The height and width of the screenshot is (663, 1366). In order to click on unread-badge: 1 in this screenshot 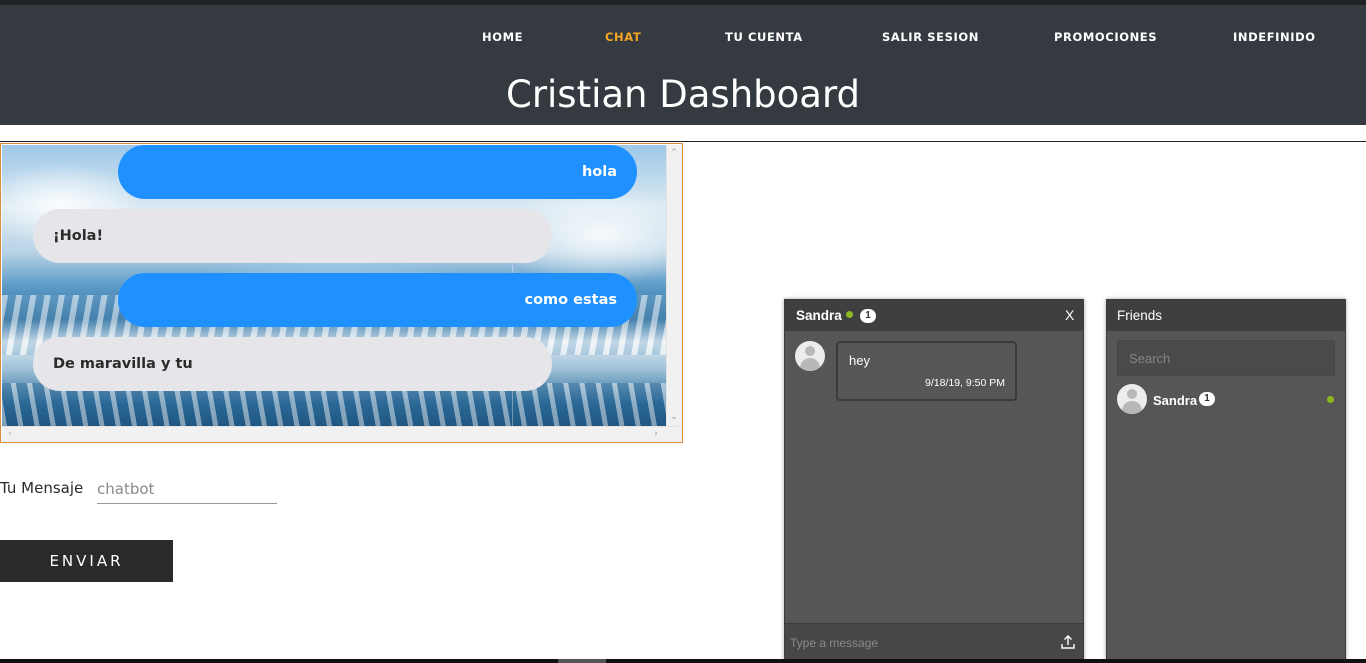, I will do `click(868, 316)`.